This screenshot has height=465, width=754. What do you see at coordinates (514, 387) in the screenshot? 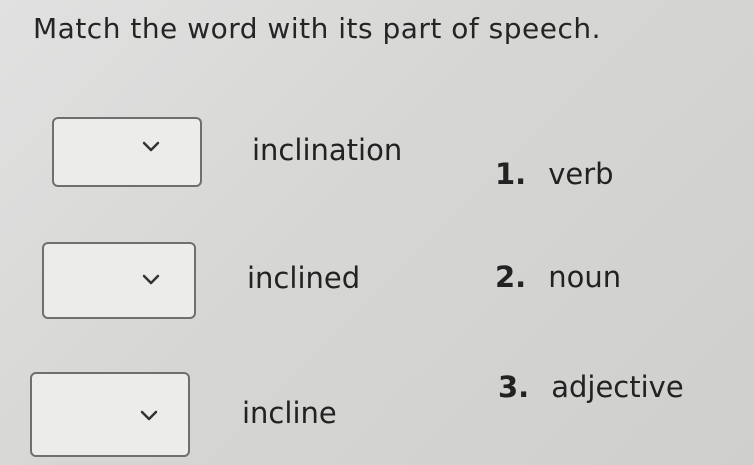
I see `option-number: 3.` at bounding box center [514, 387].